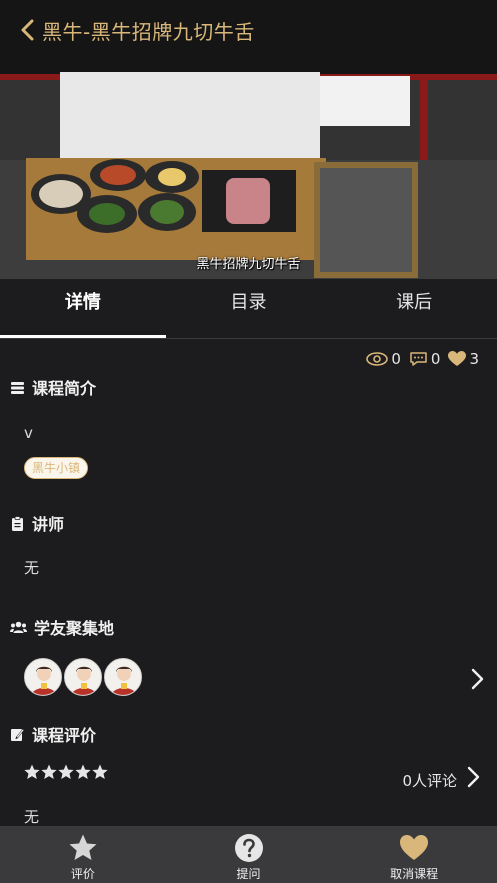 This screenshot has height=883, width=497. Describe the element at coordinates (29, 30) in the screenshot. I see `back-arrow-icon` at that location.